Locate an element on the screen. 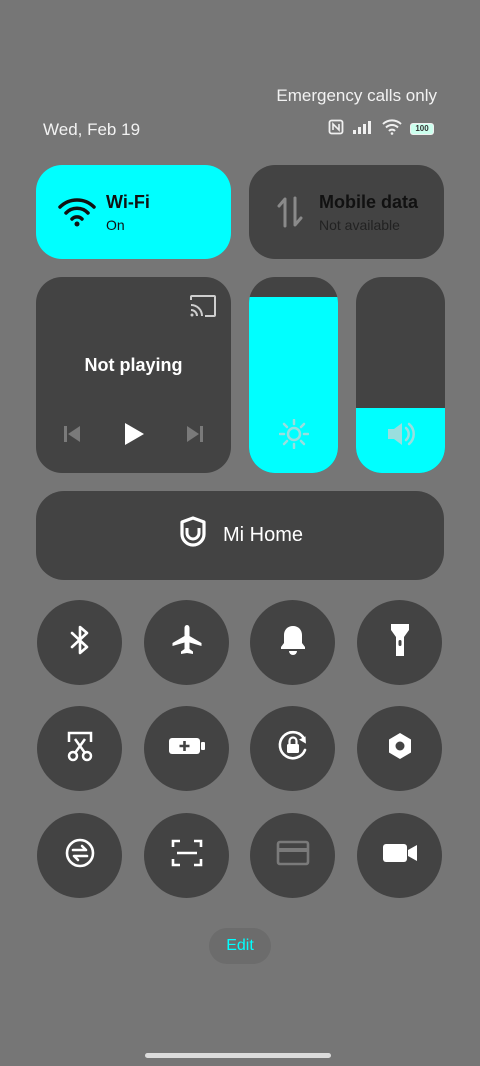 The height and width of the screenshot is (1066, 480). screenshot-icon is located at coordinates (80, 748).